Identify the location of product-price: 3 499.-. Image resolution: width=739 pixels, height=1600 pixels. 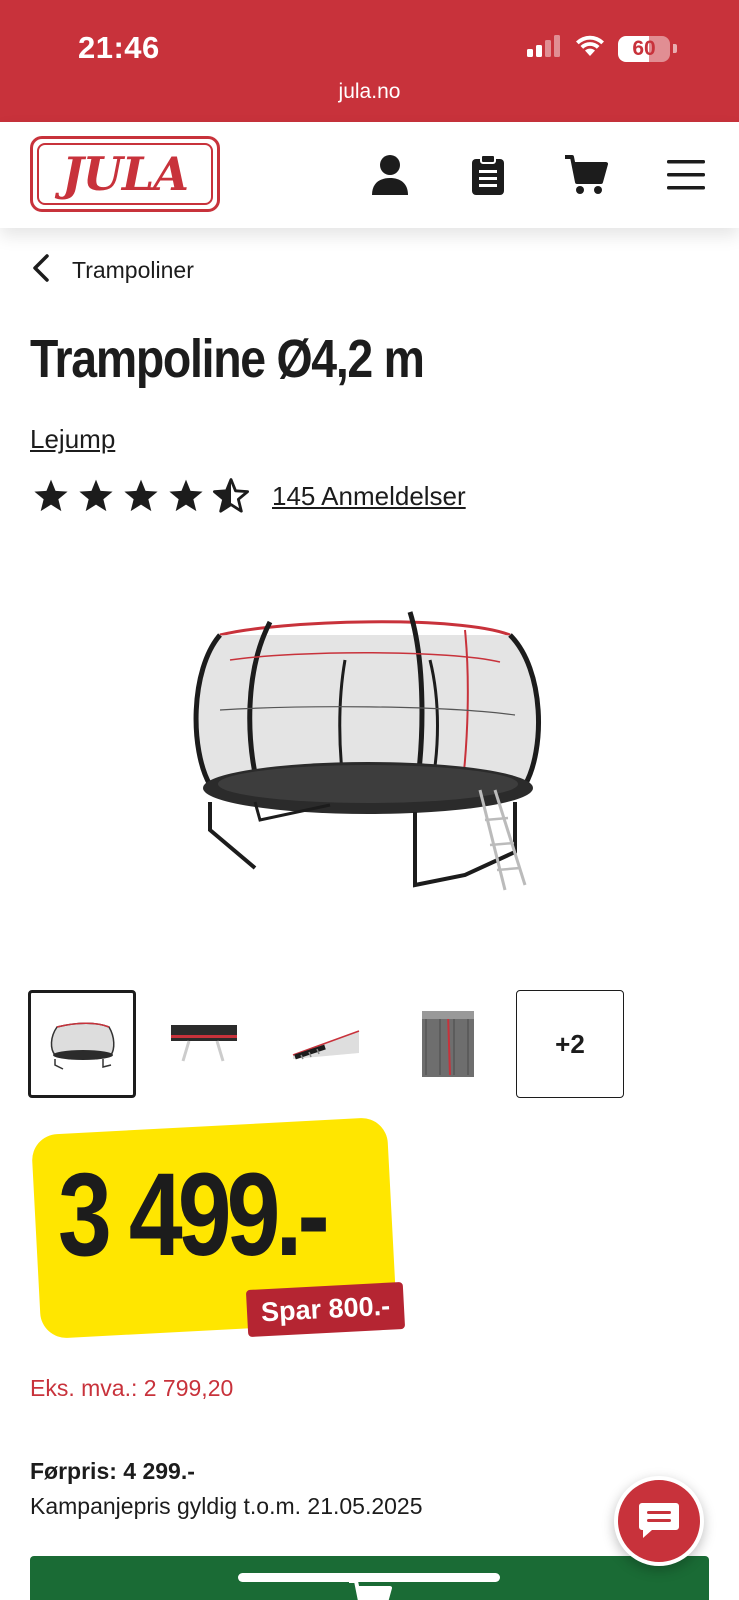
(194, 1215).